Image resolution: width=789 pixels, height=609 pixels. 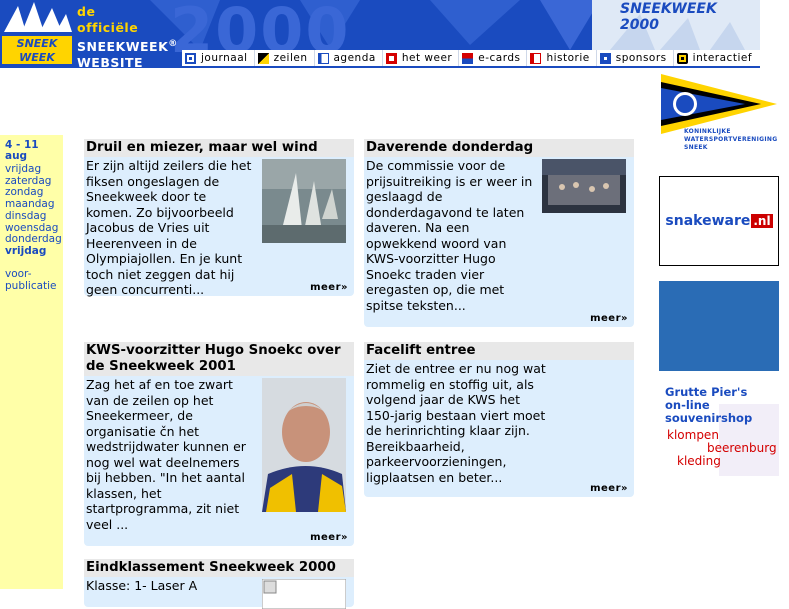 What do you see at coordinates (108, 27) in the screenshot?
I see `tagline-officiele: officiële` at bounding box center [108, 27].